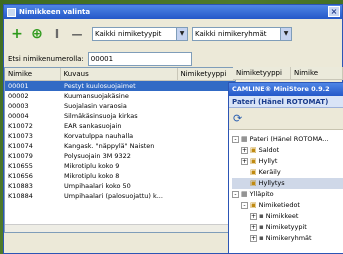 The width and height of the screenshot is (343, 254). Describe the element at coordinates (269, 172) in the screenshot. I see `tree-node-label: Keräily` at that location.